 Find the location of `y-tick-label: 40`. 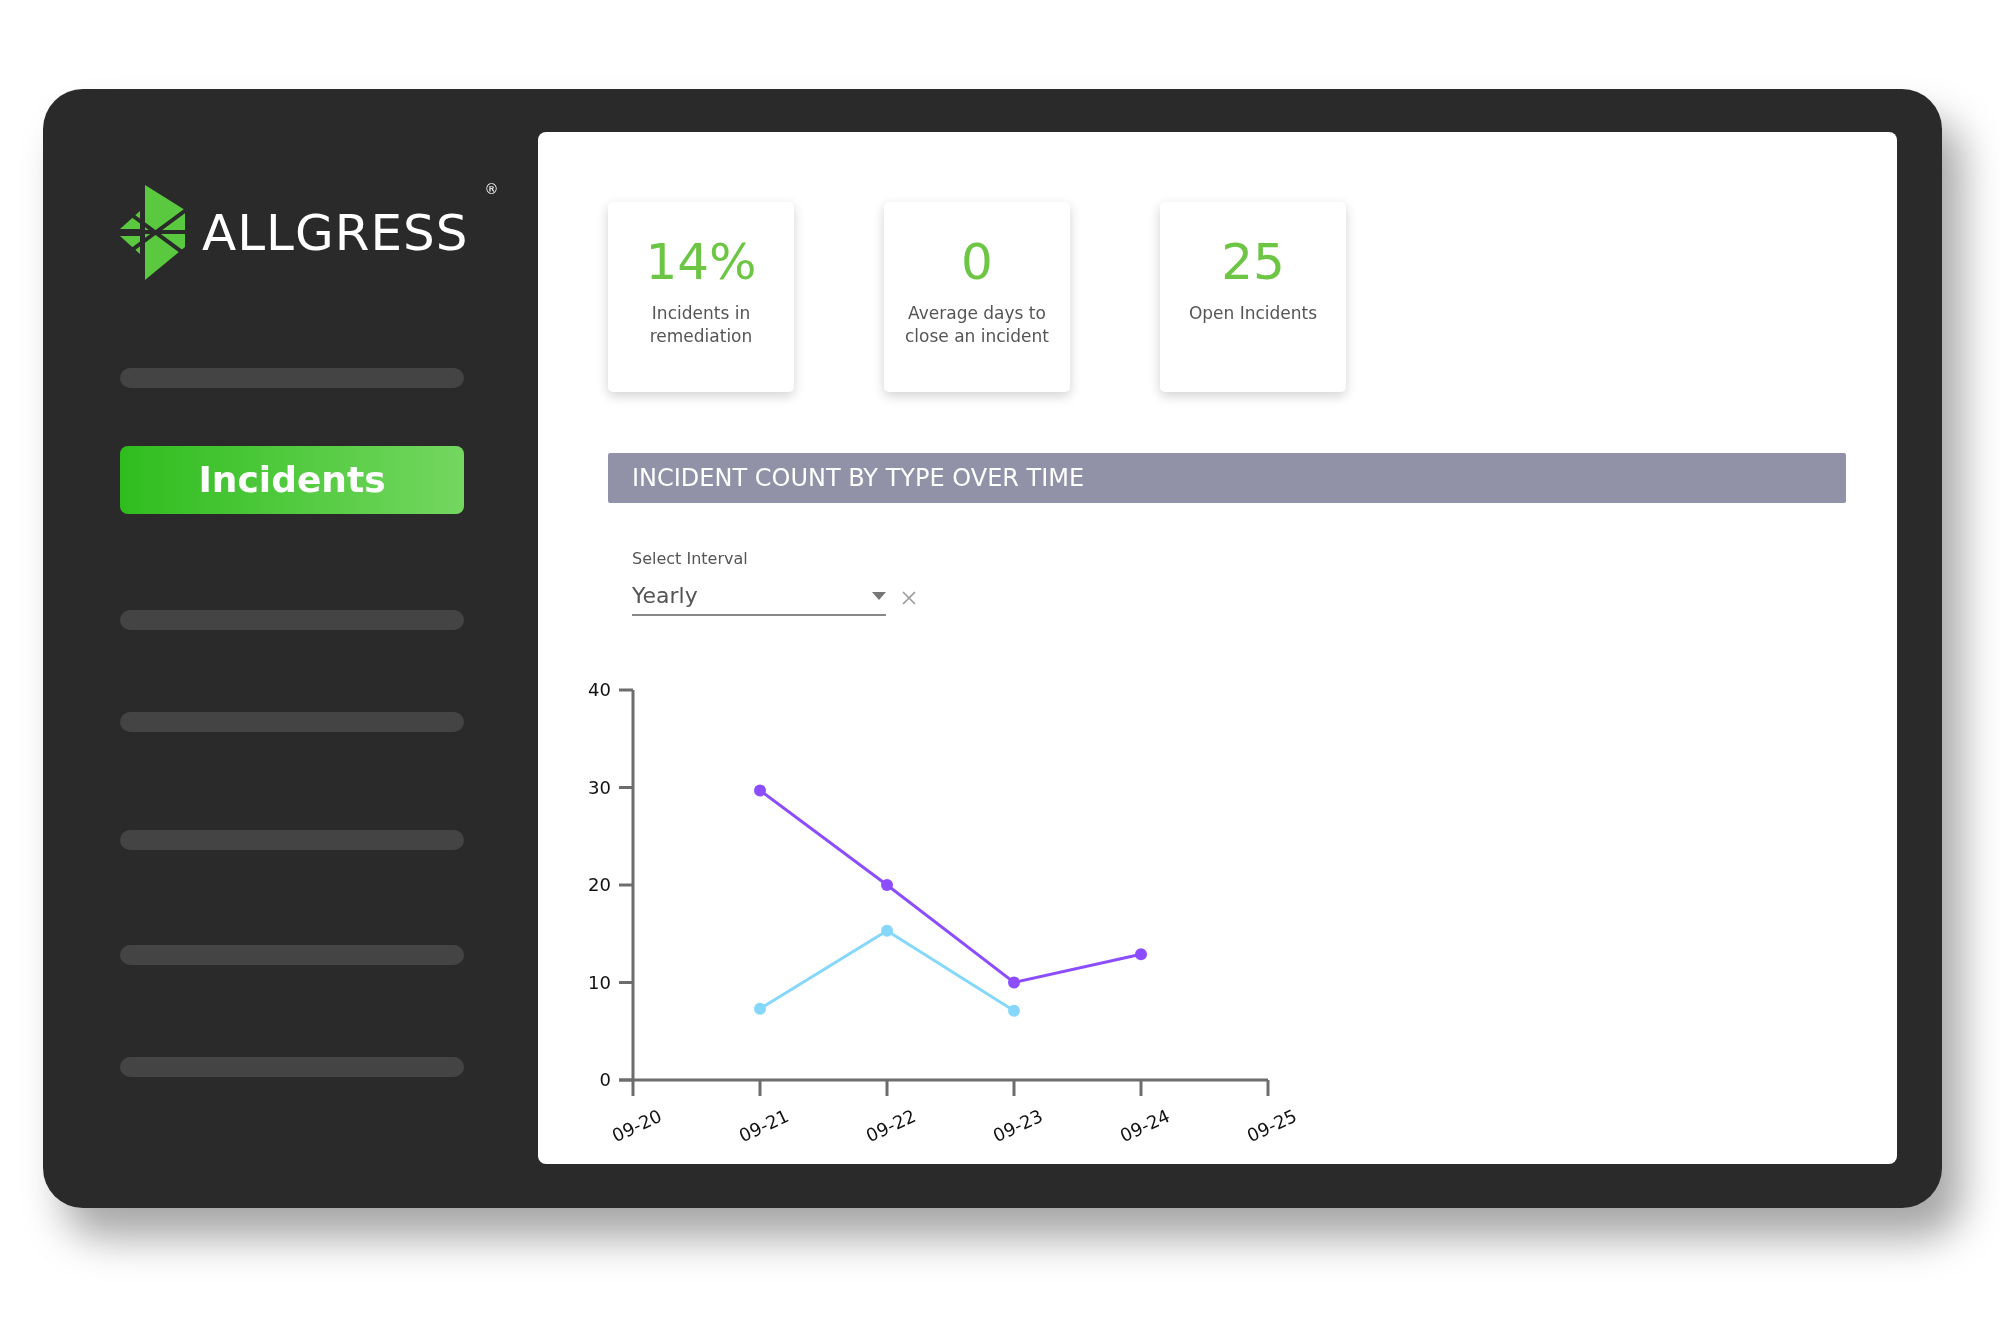

y-tick-label: 40 is located at coordinates (599, 689).